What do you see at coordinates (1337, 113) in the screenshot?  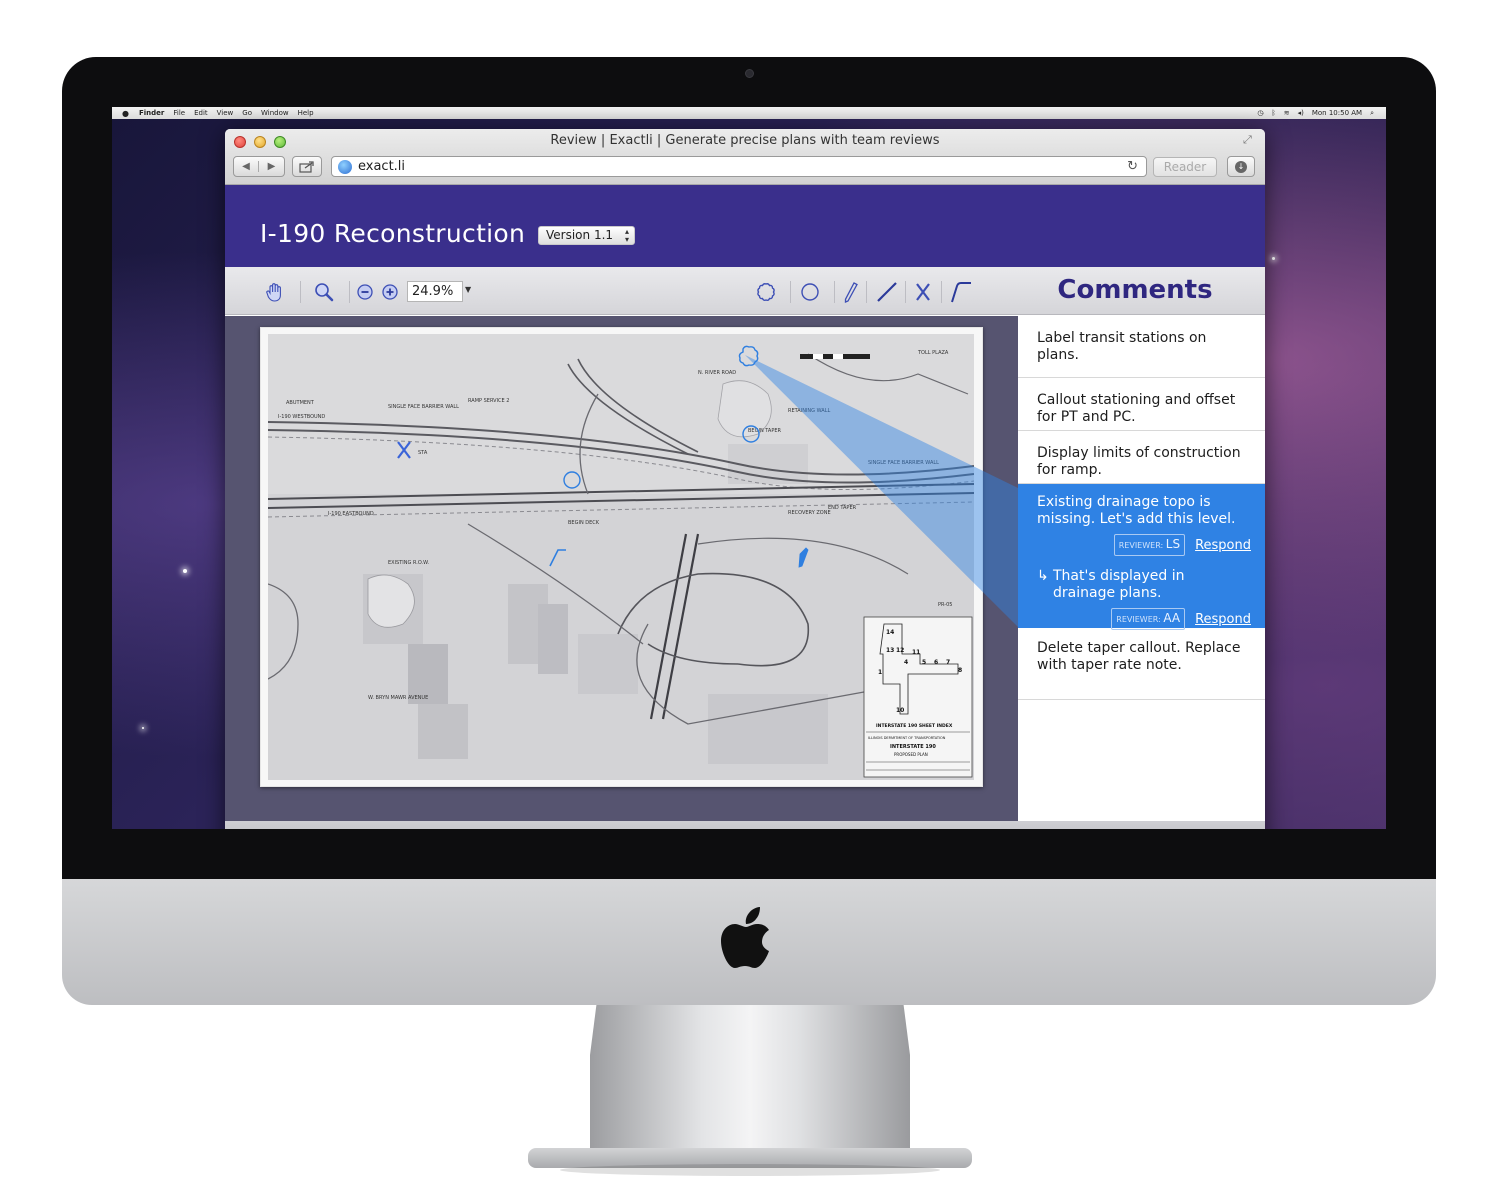 I see `menubar-clock: Mon 10:50 AM` at bounding box center [1337, 113].